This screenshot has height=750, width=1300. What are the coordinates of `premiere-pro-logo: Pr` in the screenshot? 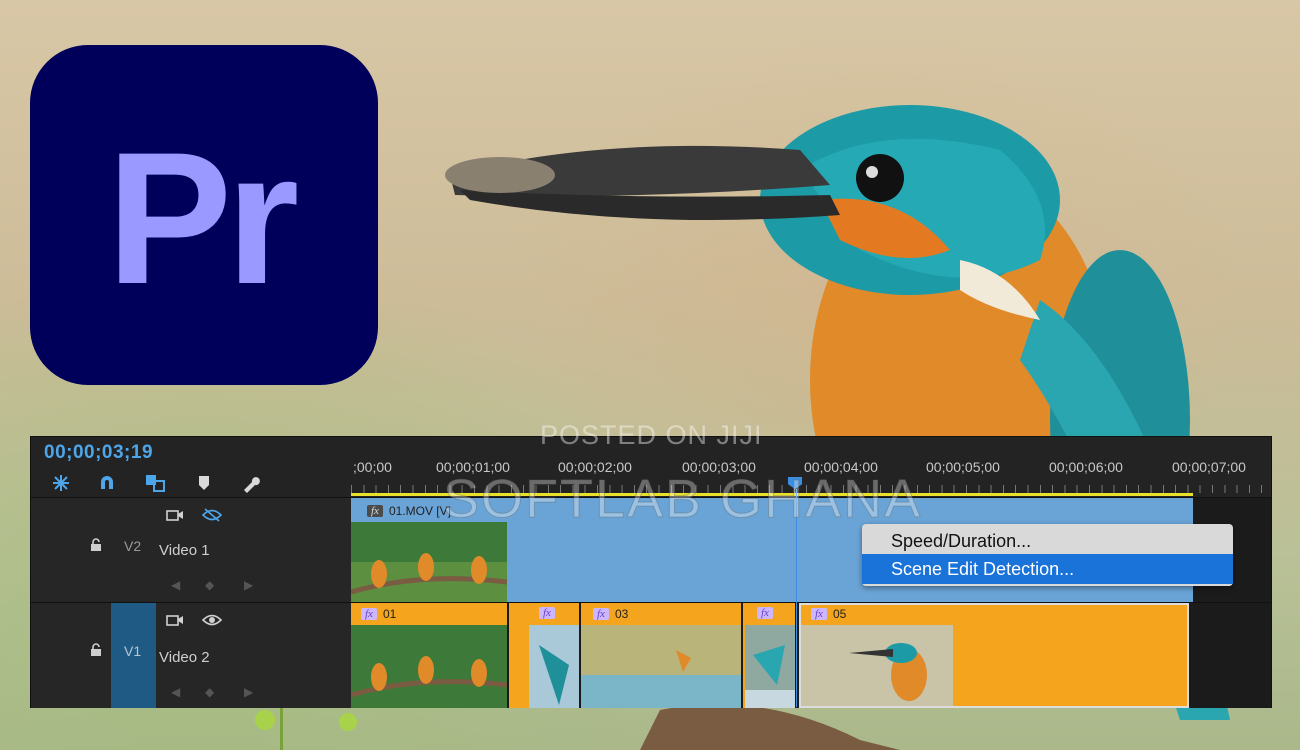 It's located at (204, 215).